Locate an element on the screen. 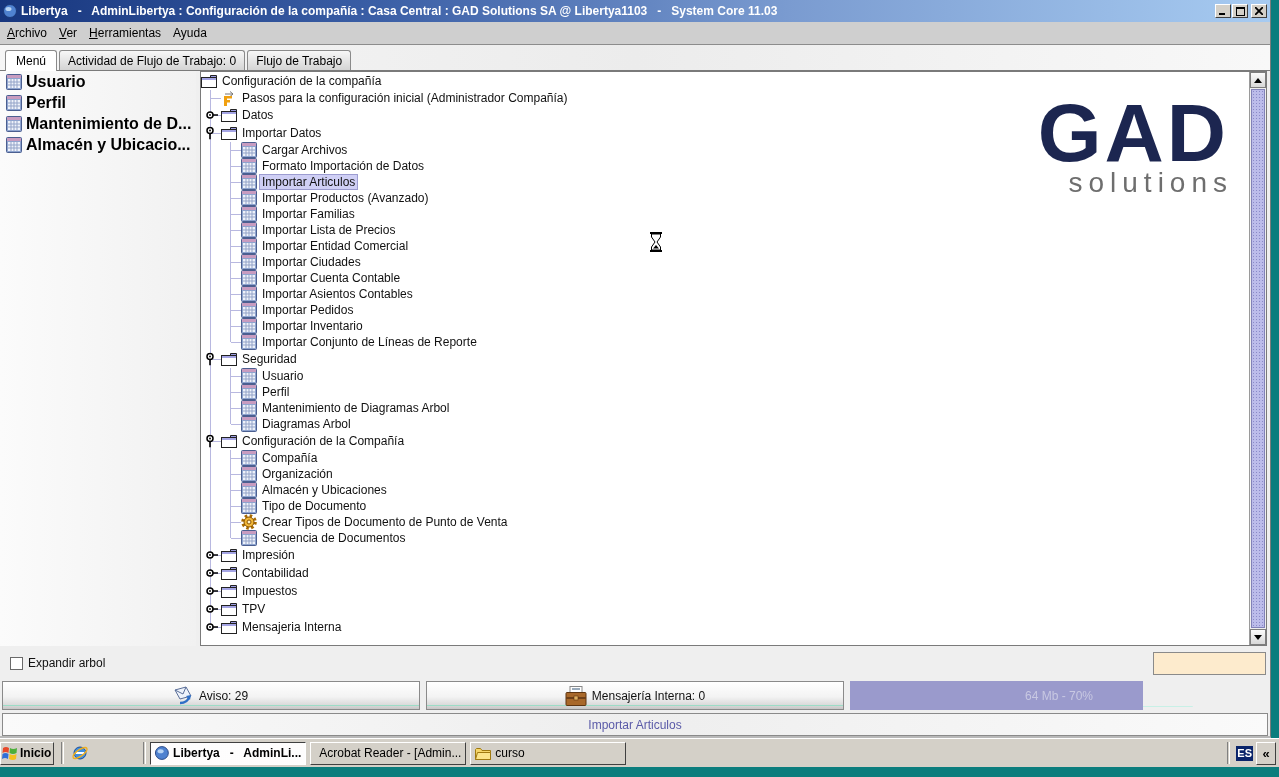 The width and height of the screenshot is (1279, 777). status-text: Importar Articulos is located at coordinates (635, 724).